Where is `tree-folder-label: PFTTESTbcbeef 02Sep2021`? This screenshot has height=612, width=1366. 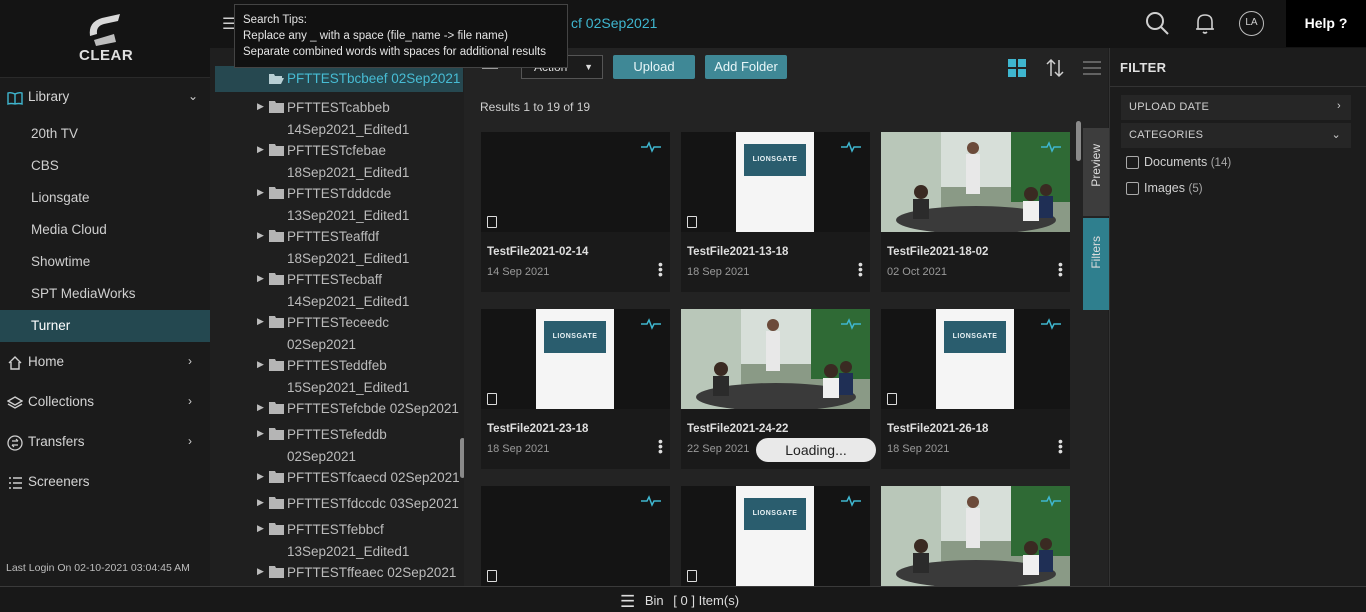
tree-folder-label: PFTTESTbcbeef 02Sep2021 is located at coordinates (373, 79).